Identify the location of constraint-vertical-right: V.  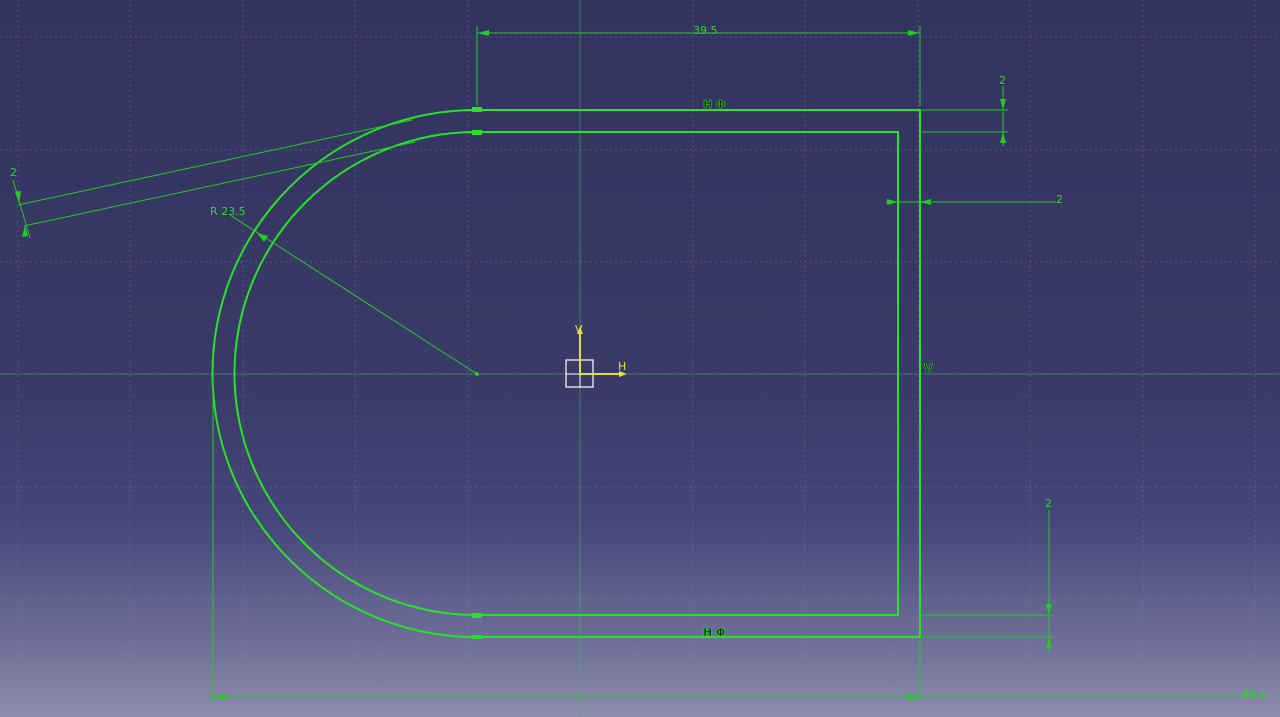
(929, 369).